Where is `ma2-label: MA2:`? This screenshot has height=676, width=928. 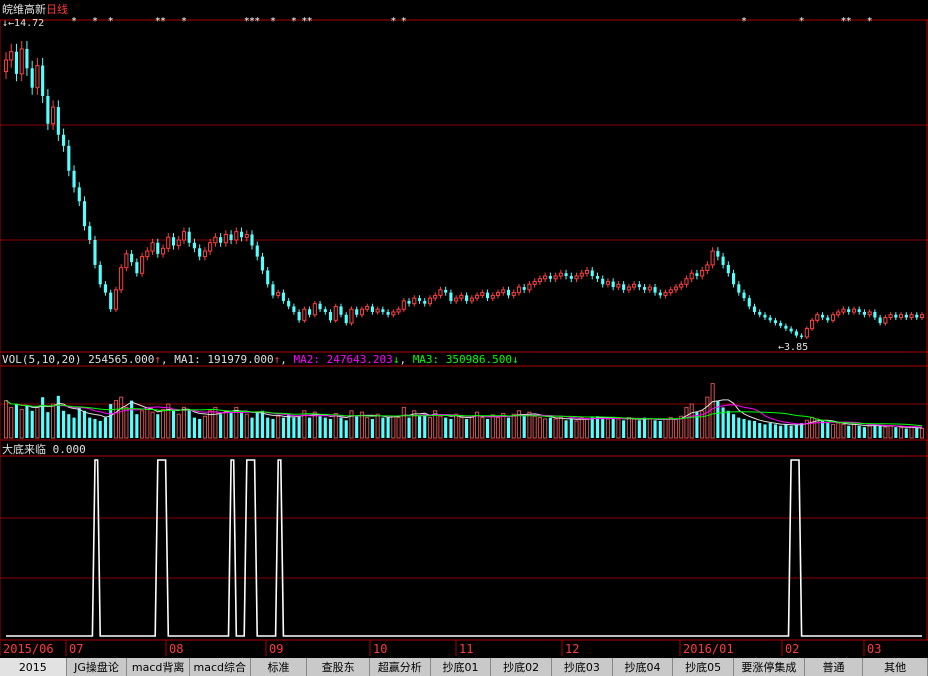 ma2-label: MA2: is located at coordinates (306, 359).